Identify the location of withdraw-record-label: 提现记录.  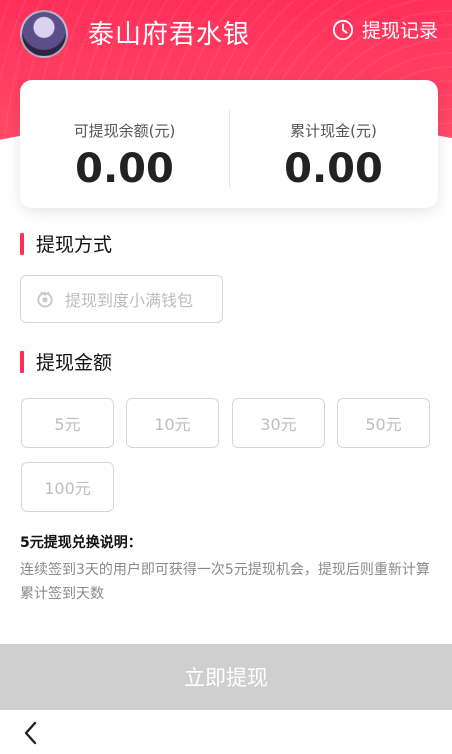
(399, 31).